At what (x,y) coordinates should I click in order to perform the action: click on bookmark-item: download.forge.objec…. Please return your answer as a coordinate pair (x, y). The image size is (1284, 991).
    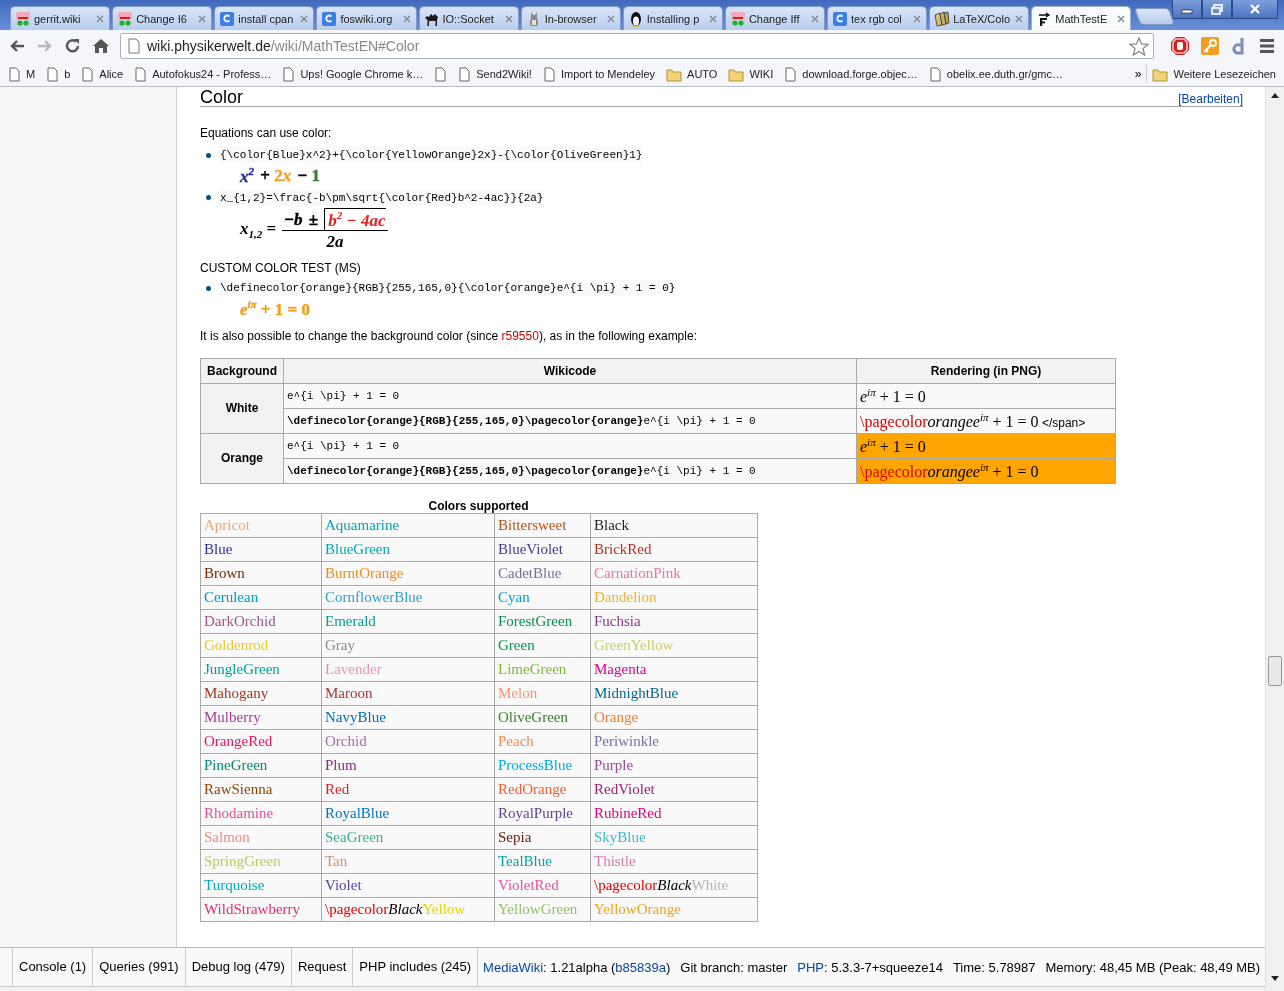
    Looking at the image, I should click on (851, 74).